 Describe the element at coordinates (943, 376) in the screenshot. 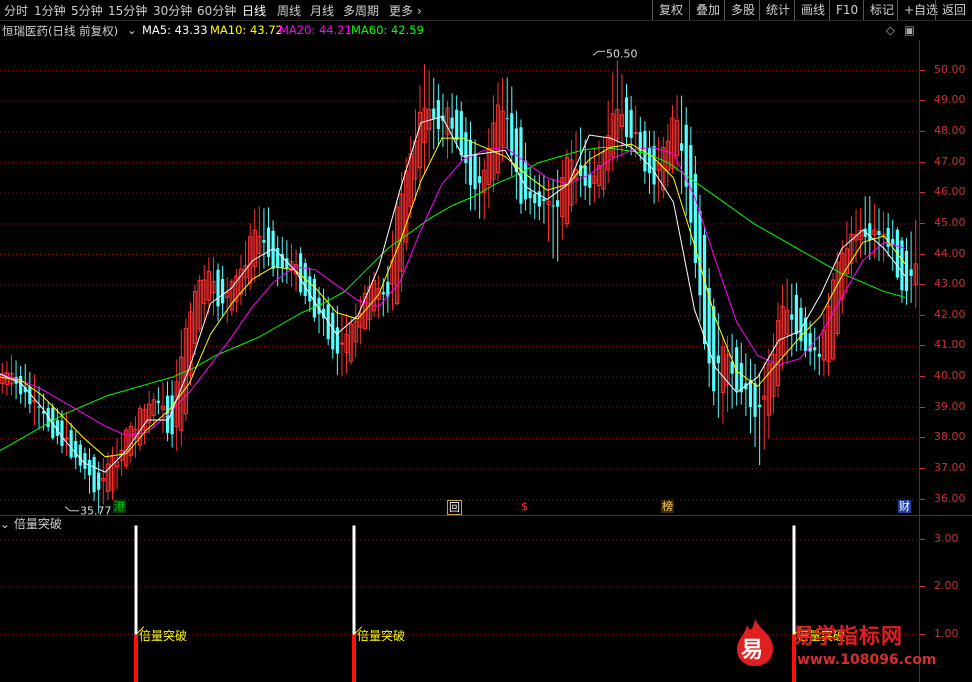

I see `price-tick-label: 40.00` at that location.